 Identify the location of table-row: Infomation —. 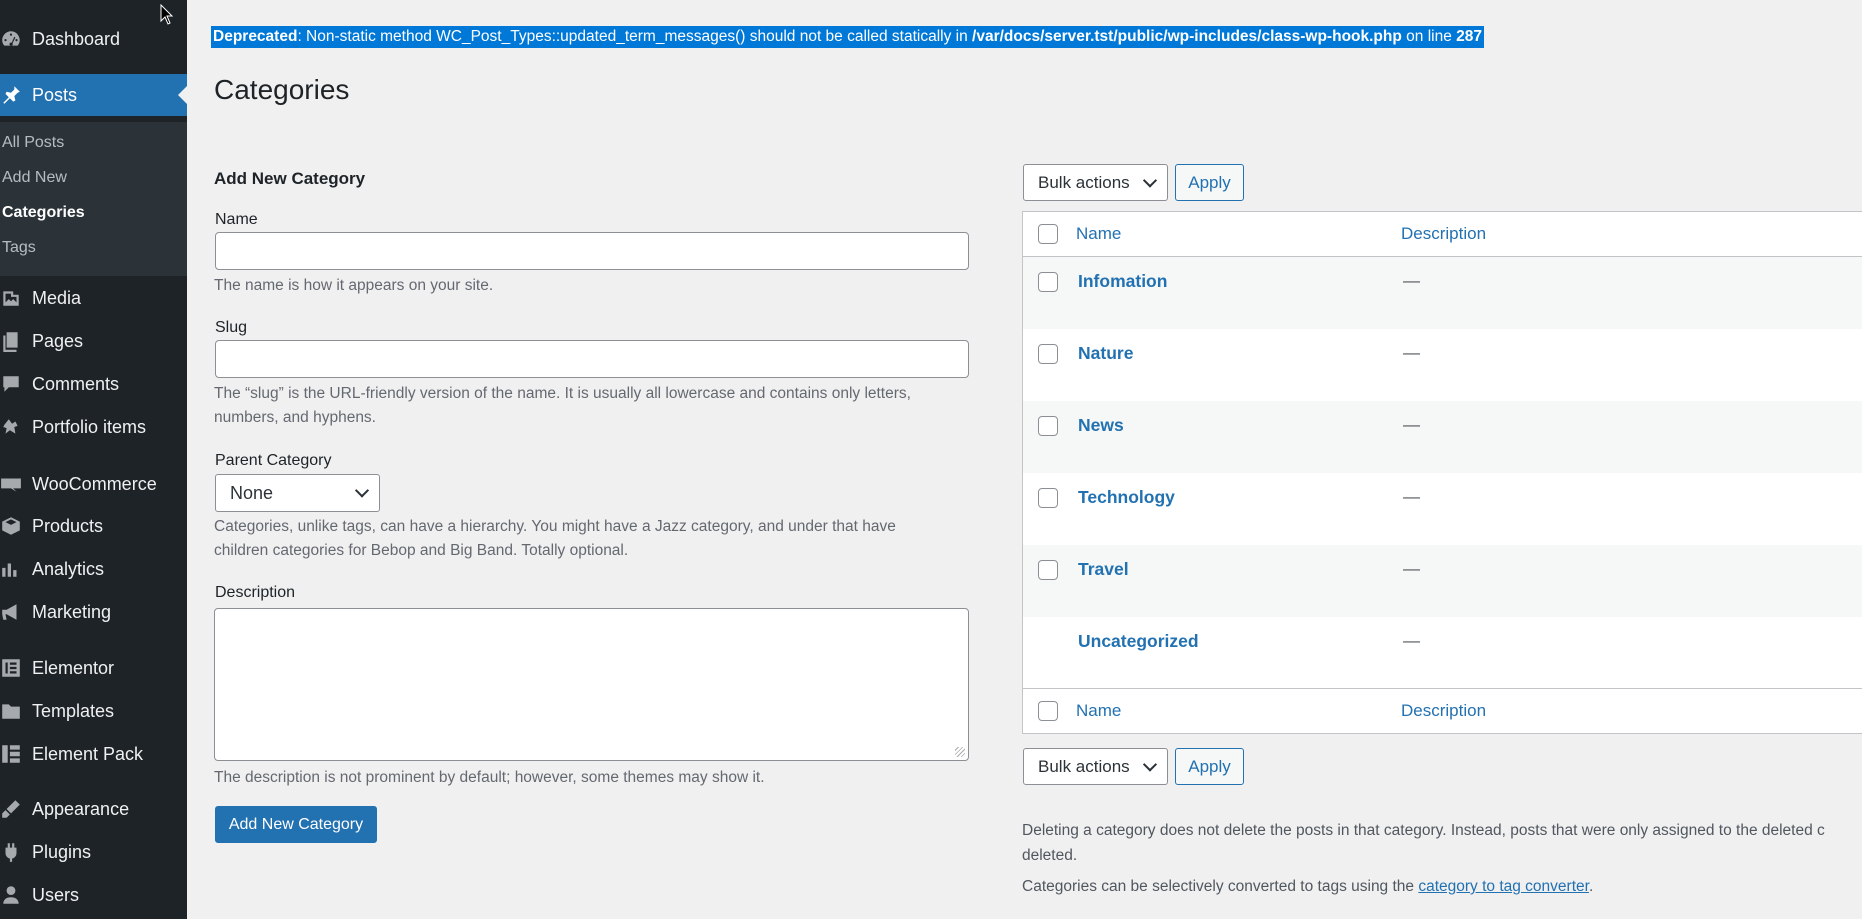
(1442, 293).